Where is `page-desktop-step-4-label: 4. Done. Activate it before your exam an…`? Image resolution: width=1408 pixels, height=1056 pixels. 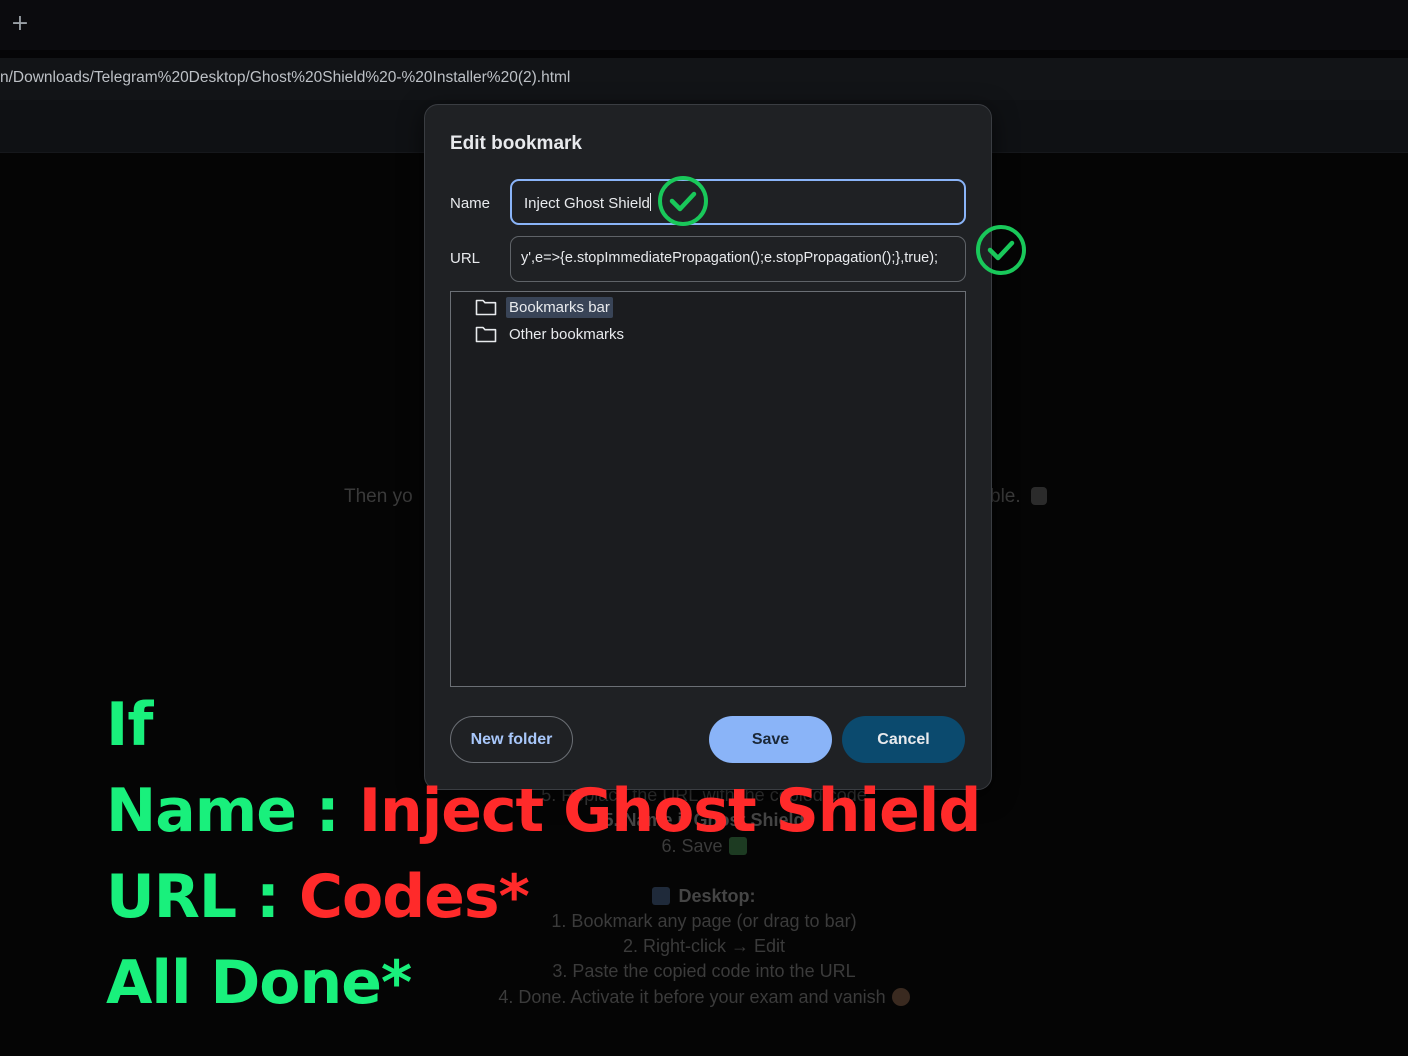 page-desktop-step-4-label: 4. Done. Activate it before your exam an… is located at coordinates (692, 997).